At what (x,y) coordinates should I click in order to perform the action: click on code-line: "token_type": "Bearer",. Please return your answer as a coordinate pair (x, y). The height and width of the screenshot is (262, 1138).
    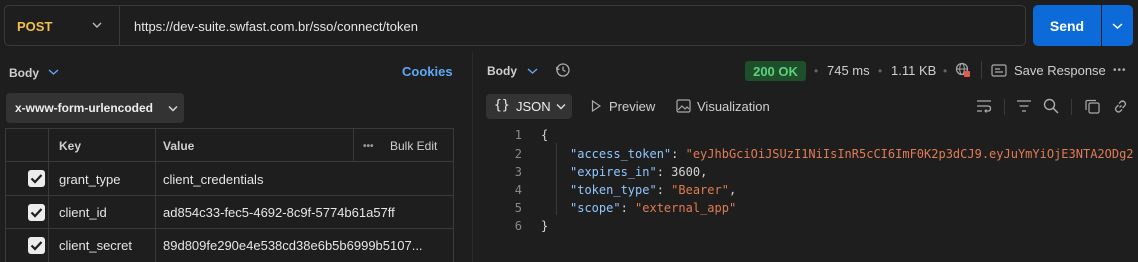
    Looking at the image, I should click on (653, 190).